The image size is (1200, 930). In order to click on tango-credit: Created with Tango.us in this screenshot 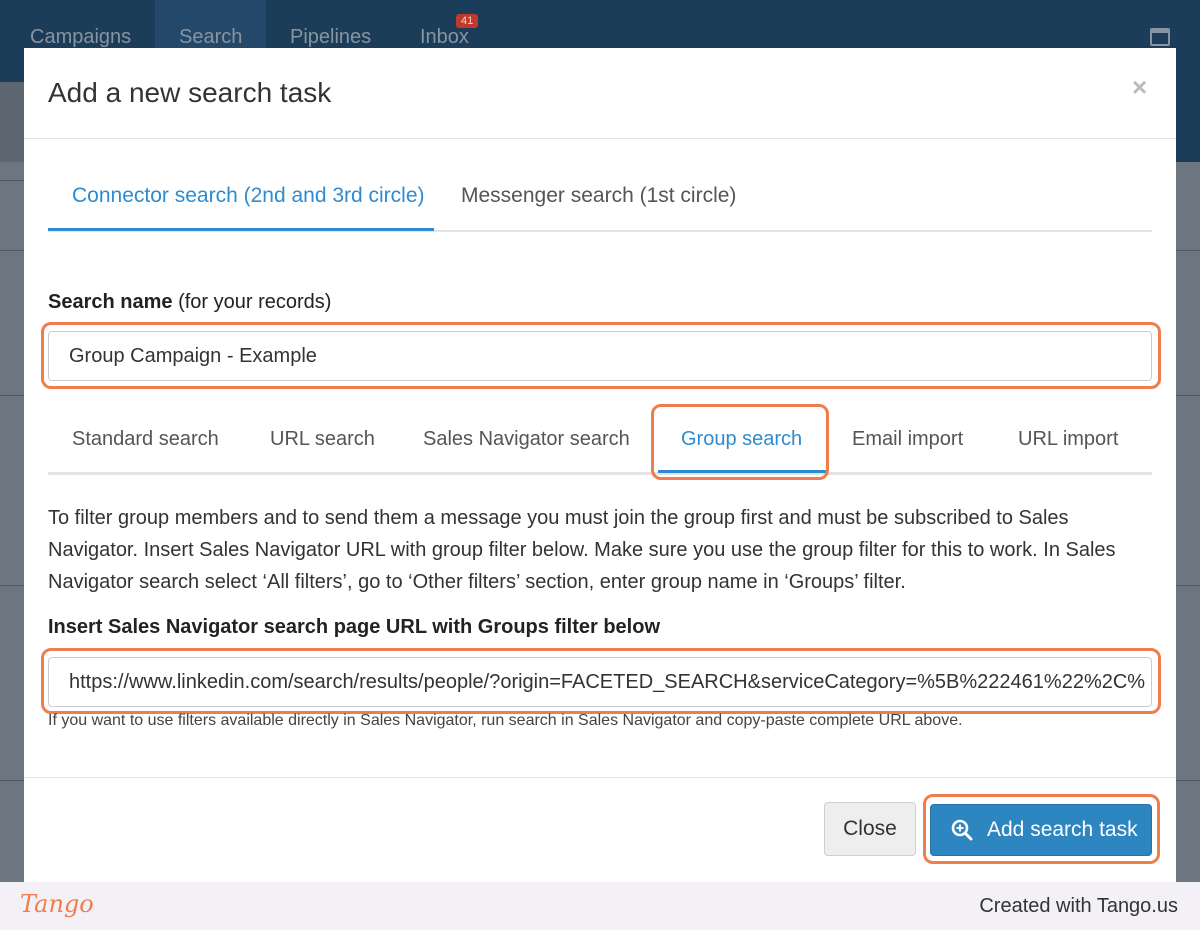, I will do `click(1078, 906)`.